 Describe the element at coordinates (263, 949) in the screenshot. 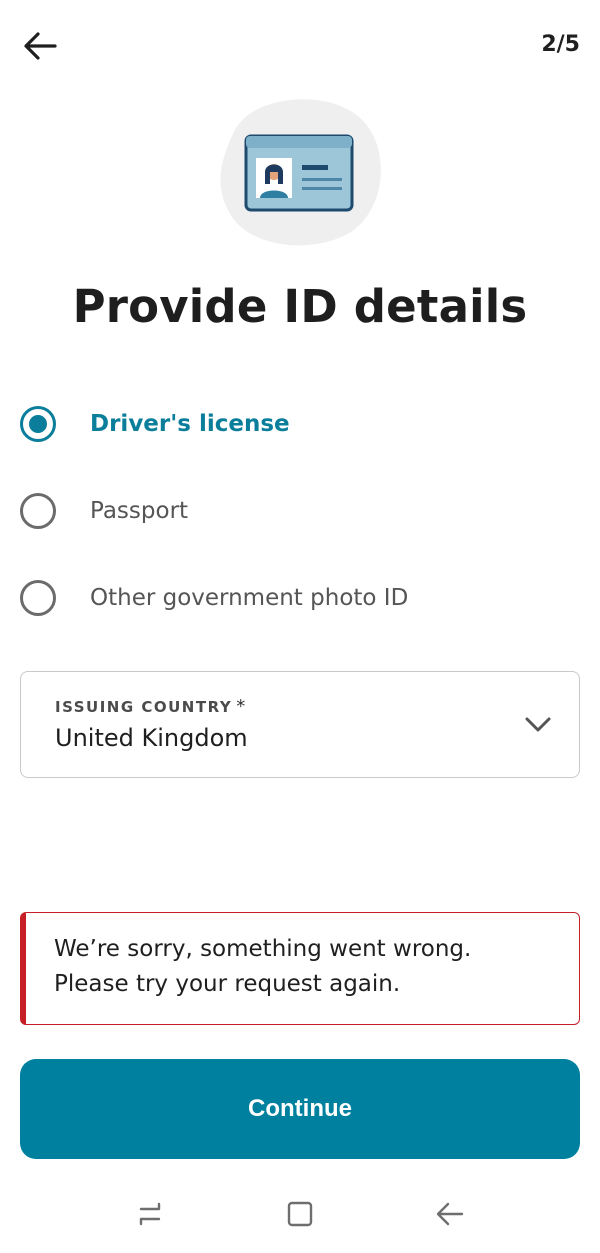

I see `error-message-line-1: We’re sorry, something went wrong.` at that location.